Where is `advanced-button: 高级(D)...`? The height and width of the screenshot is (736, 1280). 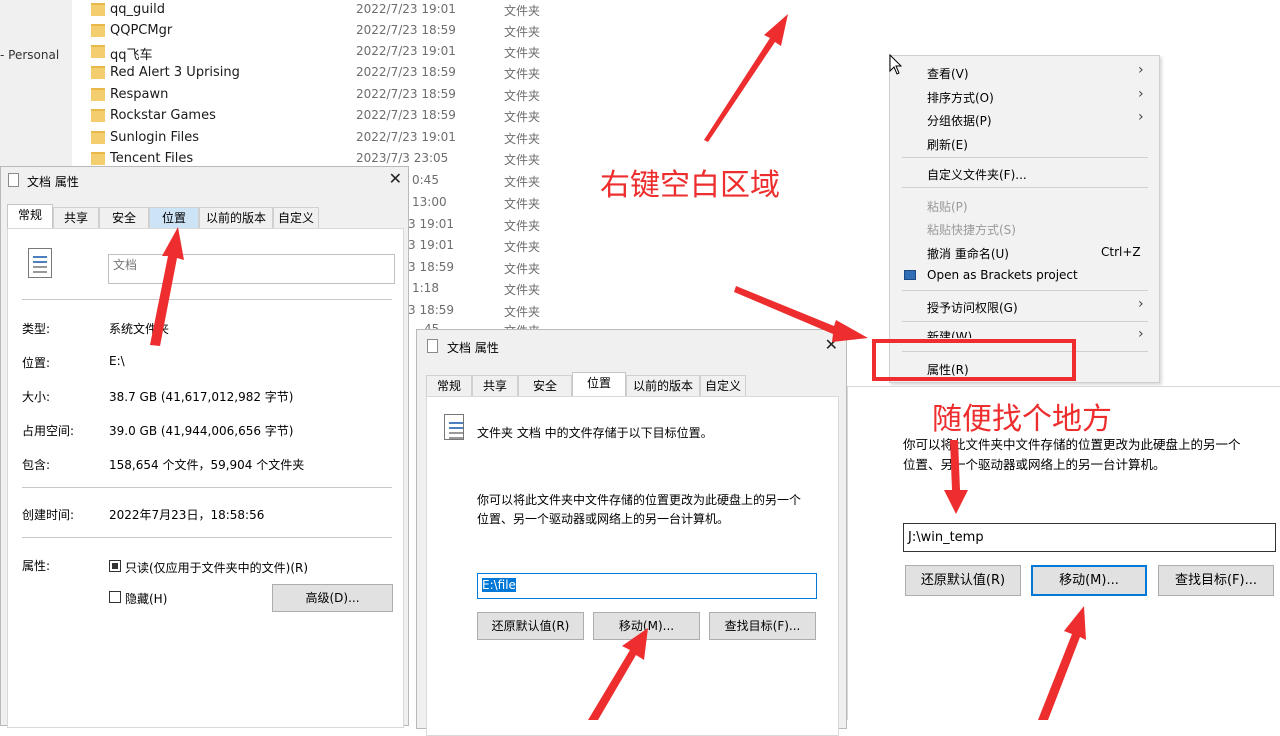
advanced-button: 高级(D)... is located at coordinates (332, 598).